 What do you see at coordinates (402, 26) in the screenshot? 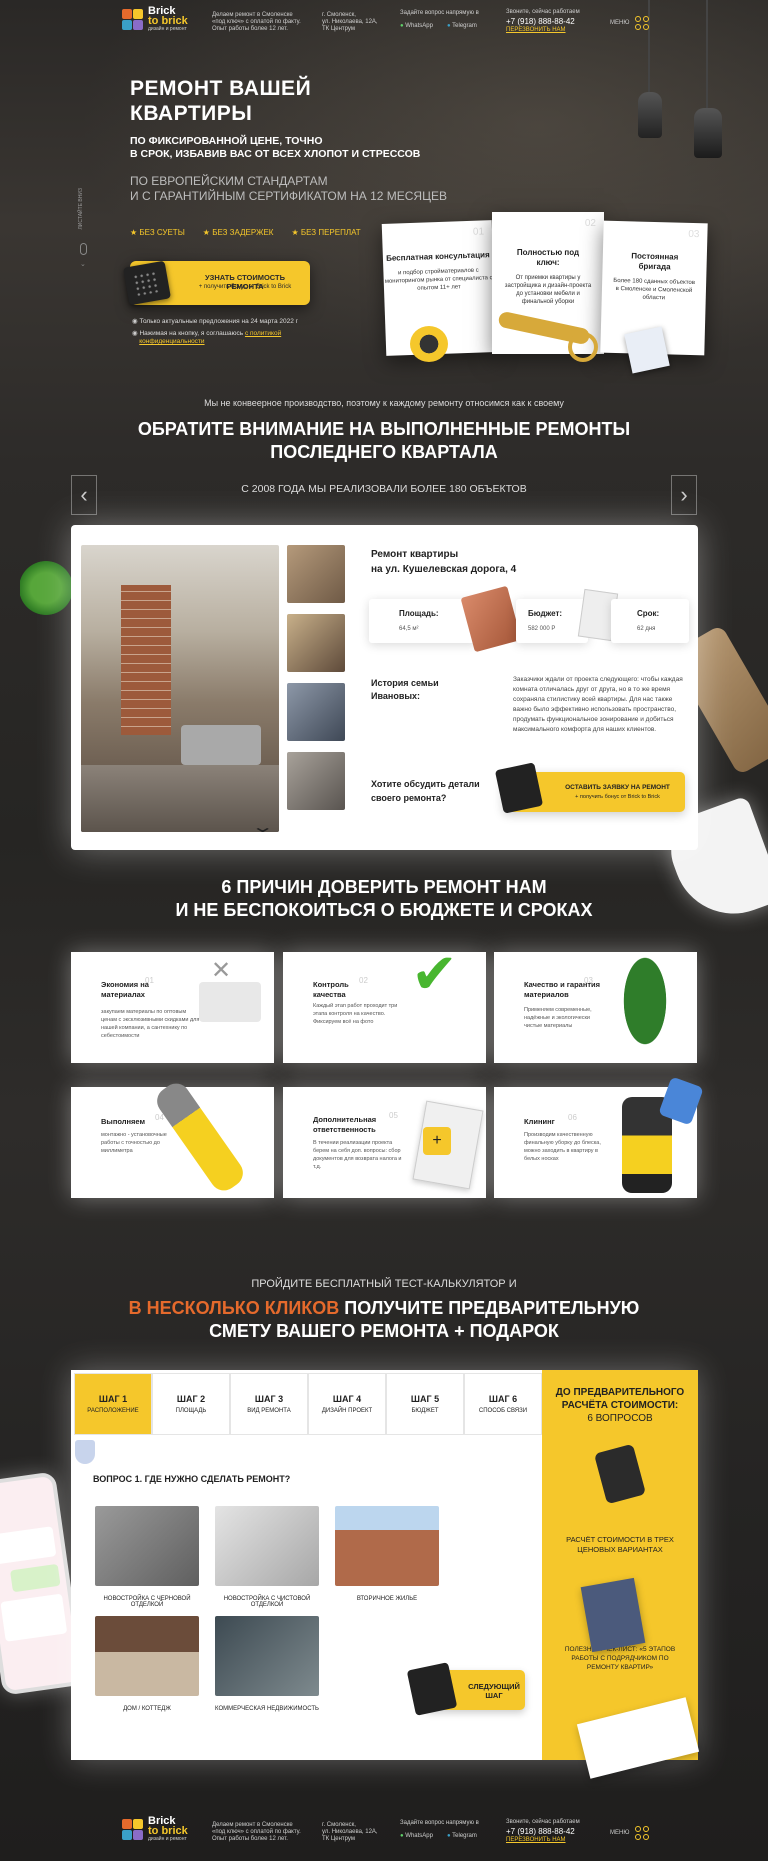
I see `whatsapp-icon: ●` at bounding box center [402, 26].